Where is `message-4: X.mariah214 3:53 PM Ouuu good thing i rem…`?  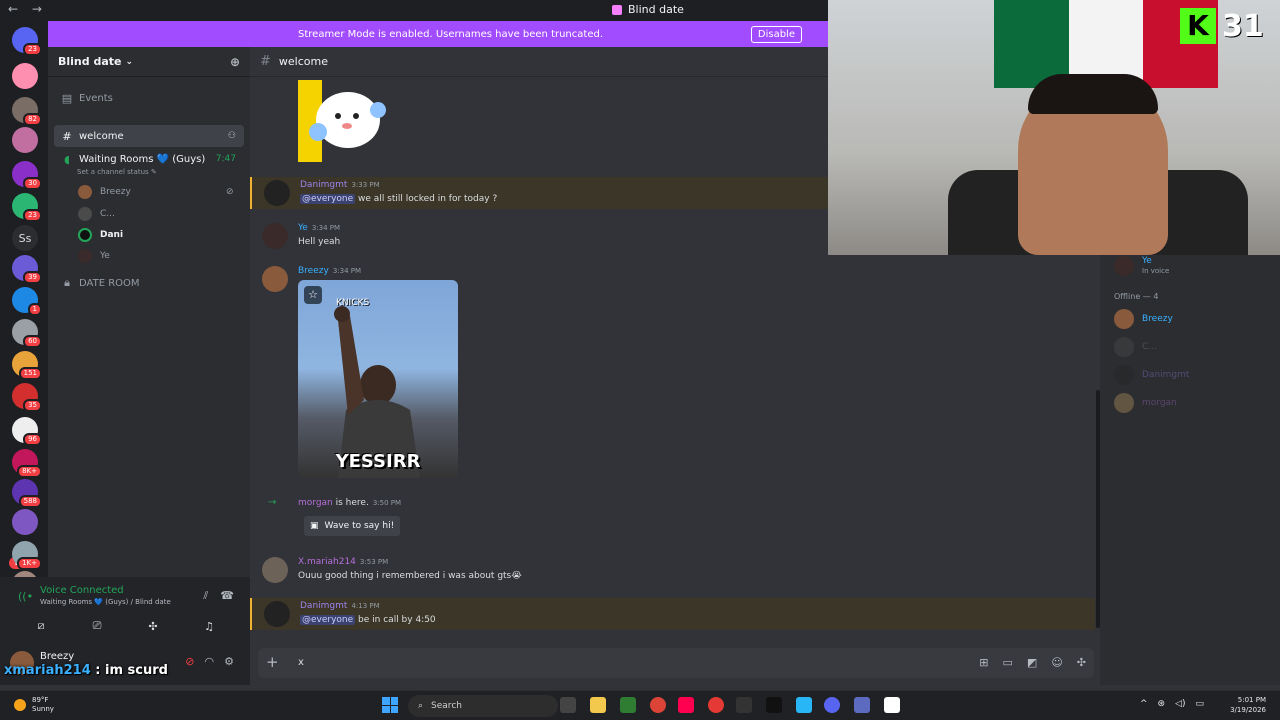
message-4: X.mariah214 3:53 PM Ouuu good thing i rem… is located at coordinates (672, 570).